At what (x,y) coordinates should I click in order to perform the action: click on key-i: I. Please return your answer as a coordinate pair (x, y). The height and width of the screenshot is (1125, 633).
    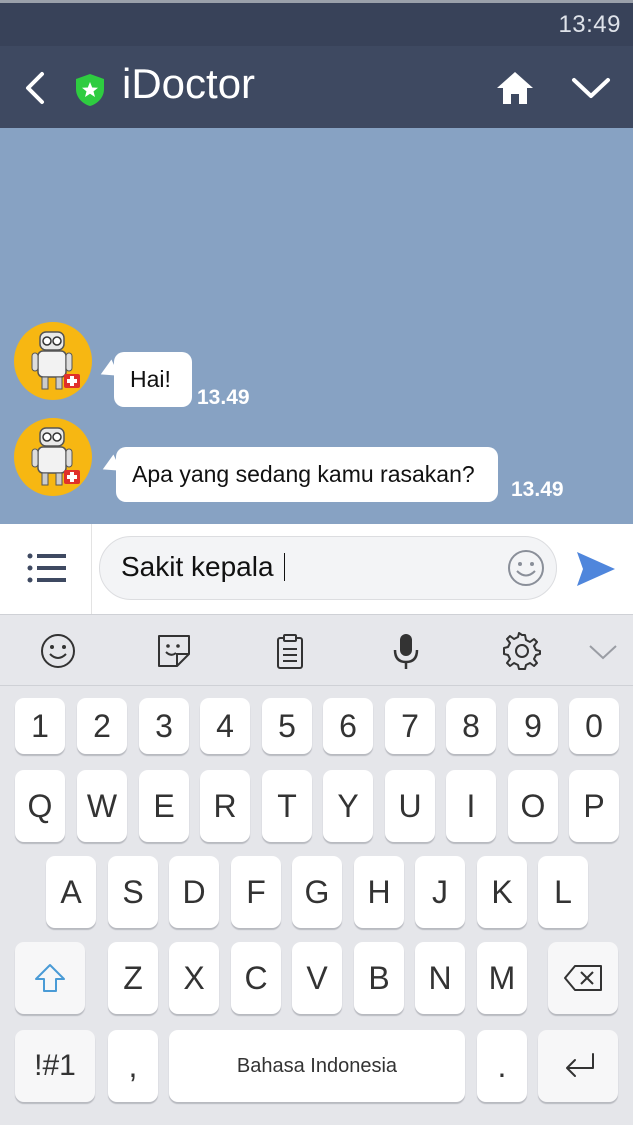
    Looking at the image, I should click on (471, 806).